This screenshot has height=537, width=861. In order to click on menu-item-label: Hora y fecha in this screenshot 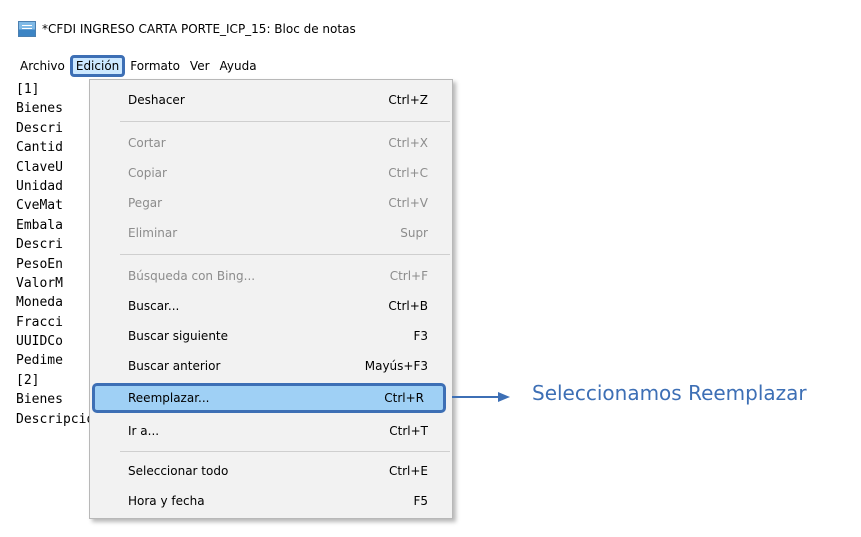, I will do `click(166, 501)`.